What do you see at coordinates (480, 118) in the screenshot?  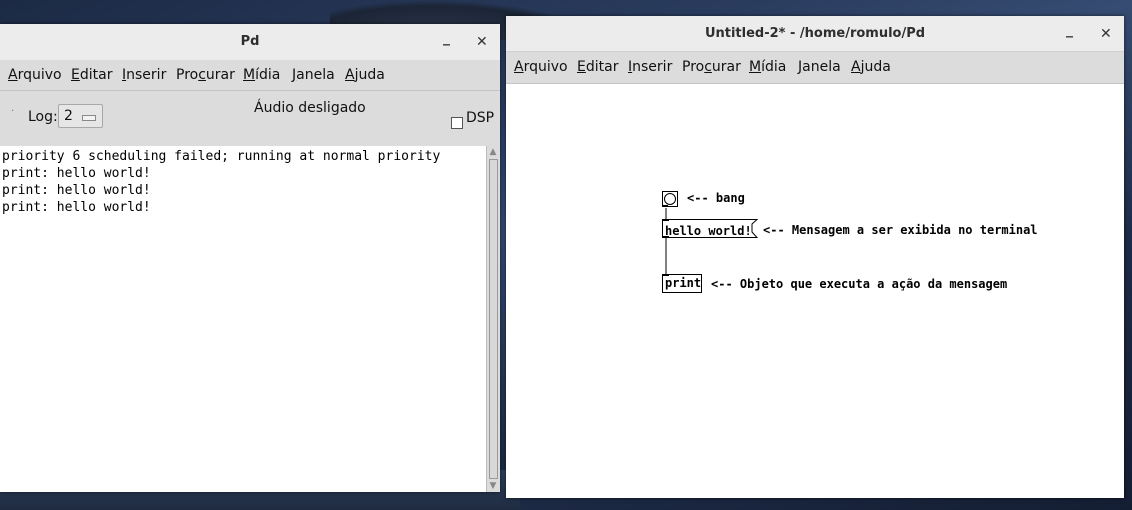 I see `dsp-label: DSP` at bounding box center [480, 118].